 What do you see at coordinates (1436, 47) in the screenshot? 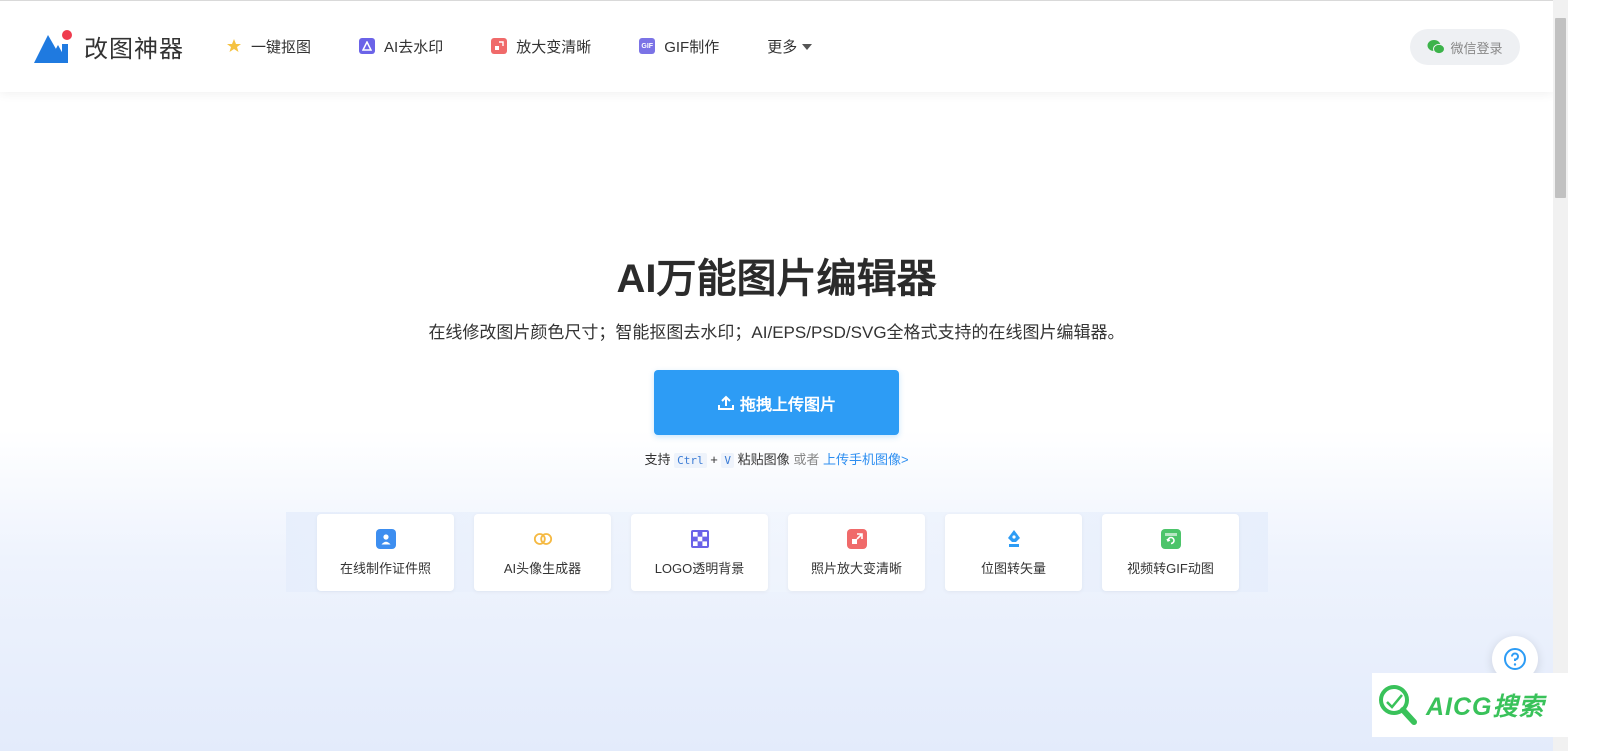
I see `wechat-icon` at bounding box center [1436, 47].